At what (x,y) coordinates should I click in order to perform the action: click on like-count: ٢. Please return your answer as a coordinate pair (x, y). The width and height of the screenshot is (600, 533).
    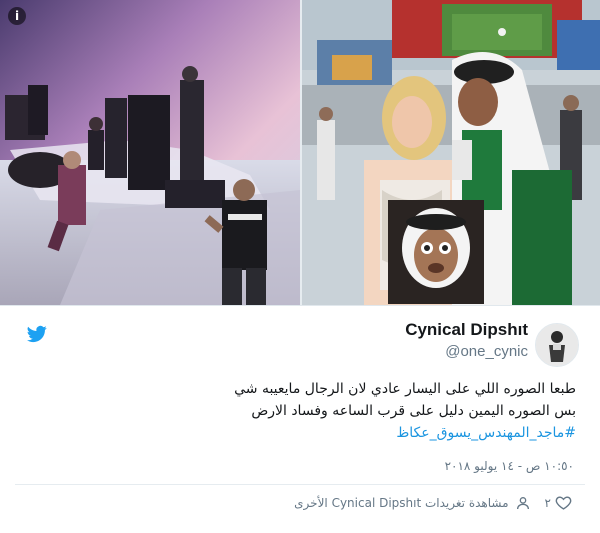
    Looking at the image, I should click on (547, 502).